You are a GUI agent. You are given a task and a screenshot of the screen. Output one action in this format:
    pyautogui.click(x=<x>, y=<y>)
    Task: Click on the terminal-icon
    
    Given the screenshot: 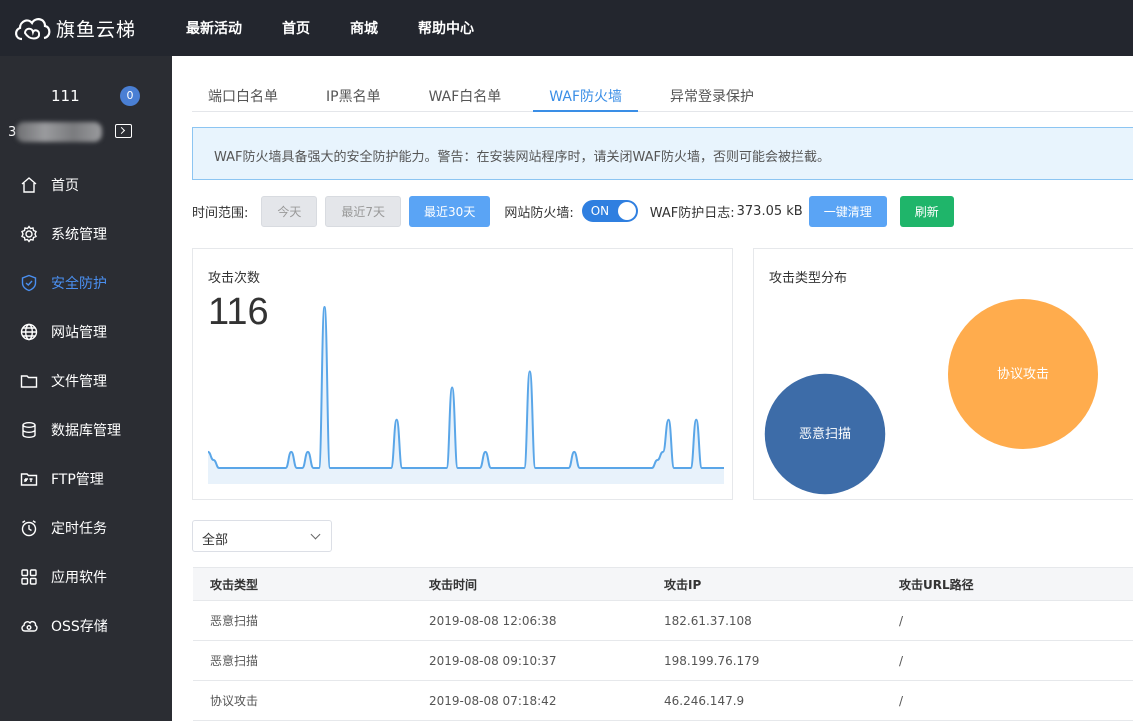 What is the action you would take?
    pyautogui.click(x=123, y=131)
    